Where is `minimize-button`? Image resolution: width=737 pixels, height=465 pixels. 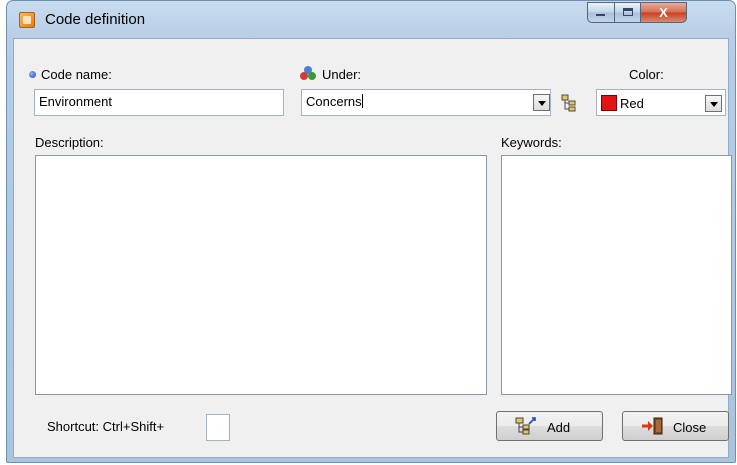
minimize-button is located at coordinates (600, 12).